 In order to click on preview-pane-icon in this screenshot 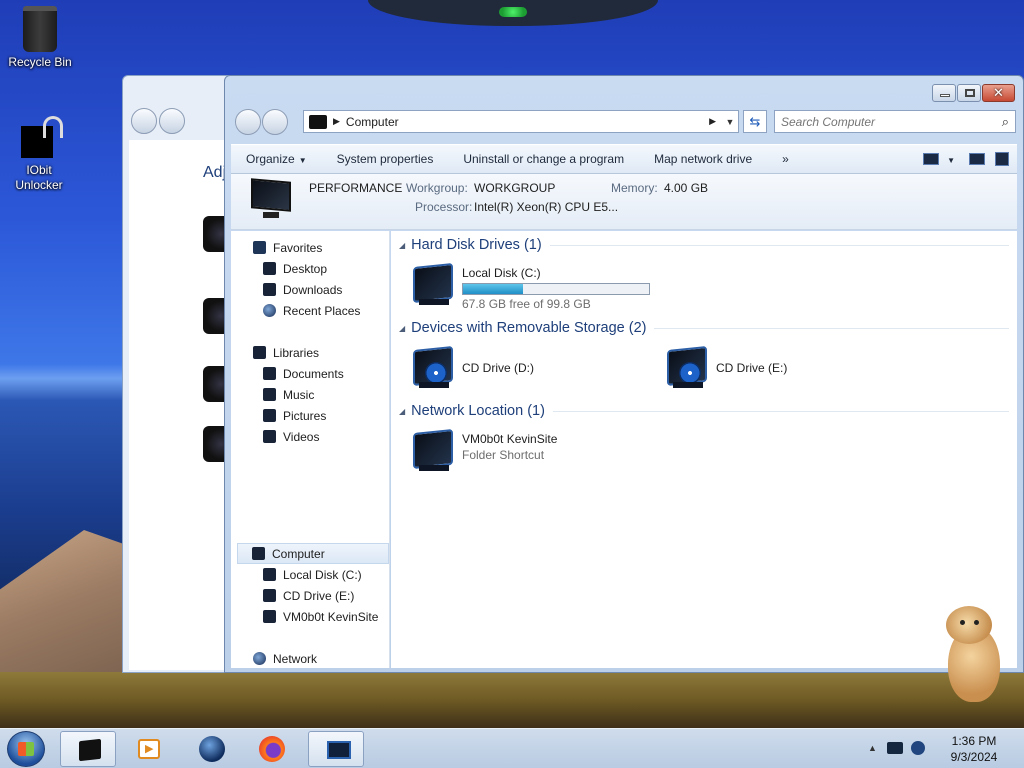, I will do `click(977, 159)`.